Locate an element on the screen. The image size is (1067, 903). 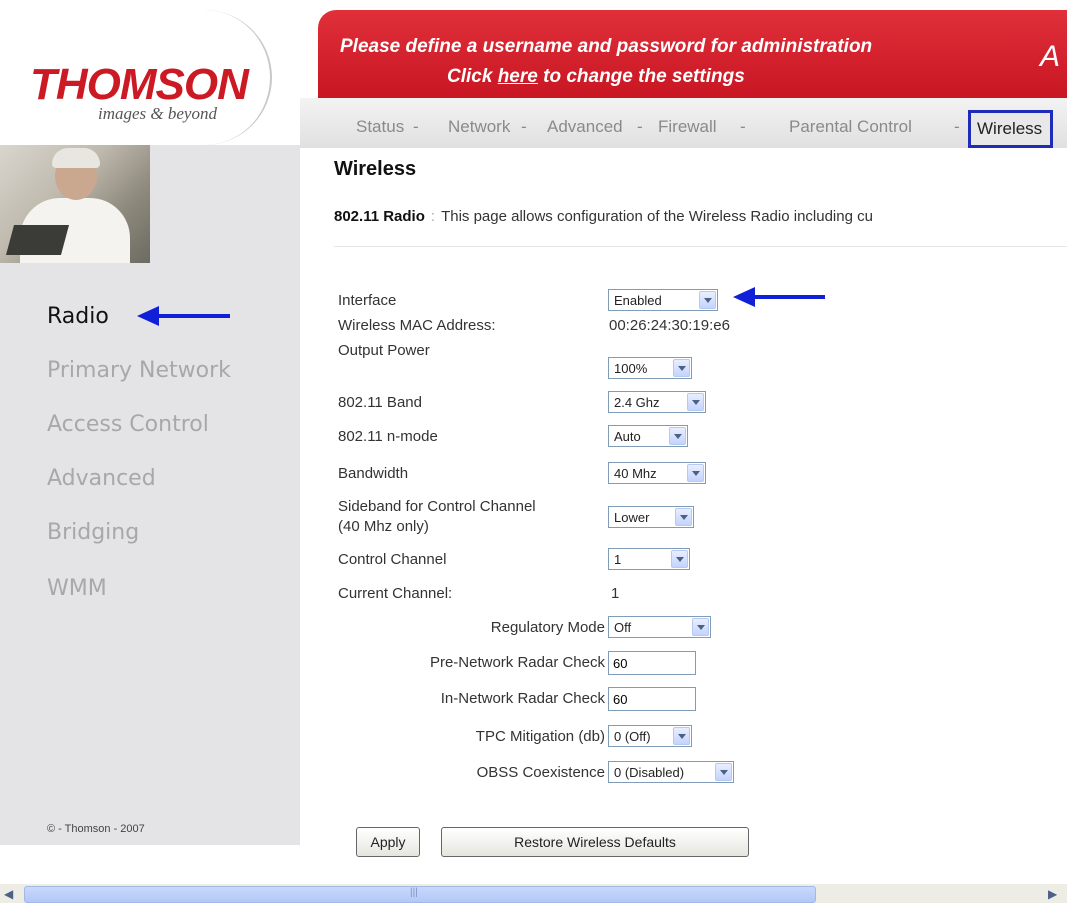
obss-label: OBSS Coexistence is located at coordinates (540, 772).